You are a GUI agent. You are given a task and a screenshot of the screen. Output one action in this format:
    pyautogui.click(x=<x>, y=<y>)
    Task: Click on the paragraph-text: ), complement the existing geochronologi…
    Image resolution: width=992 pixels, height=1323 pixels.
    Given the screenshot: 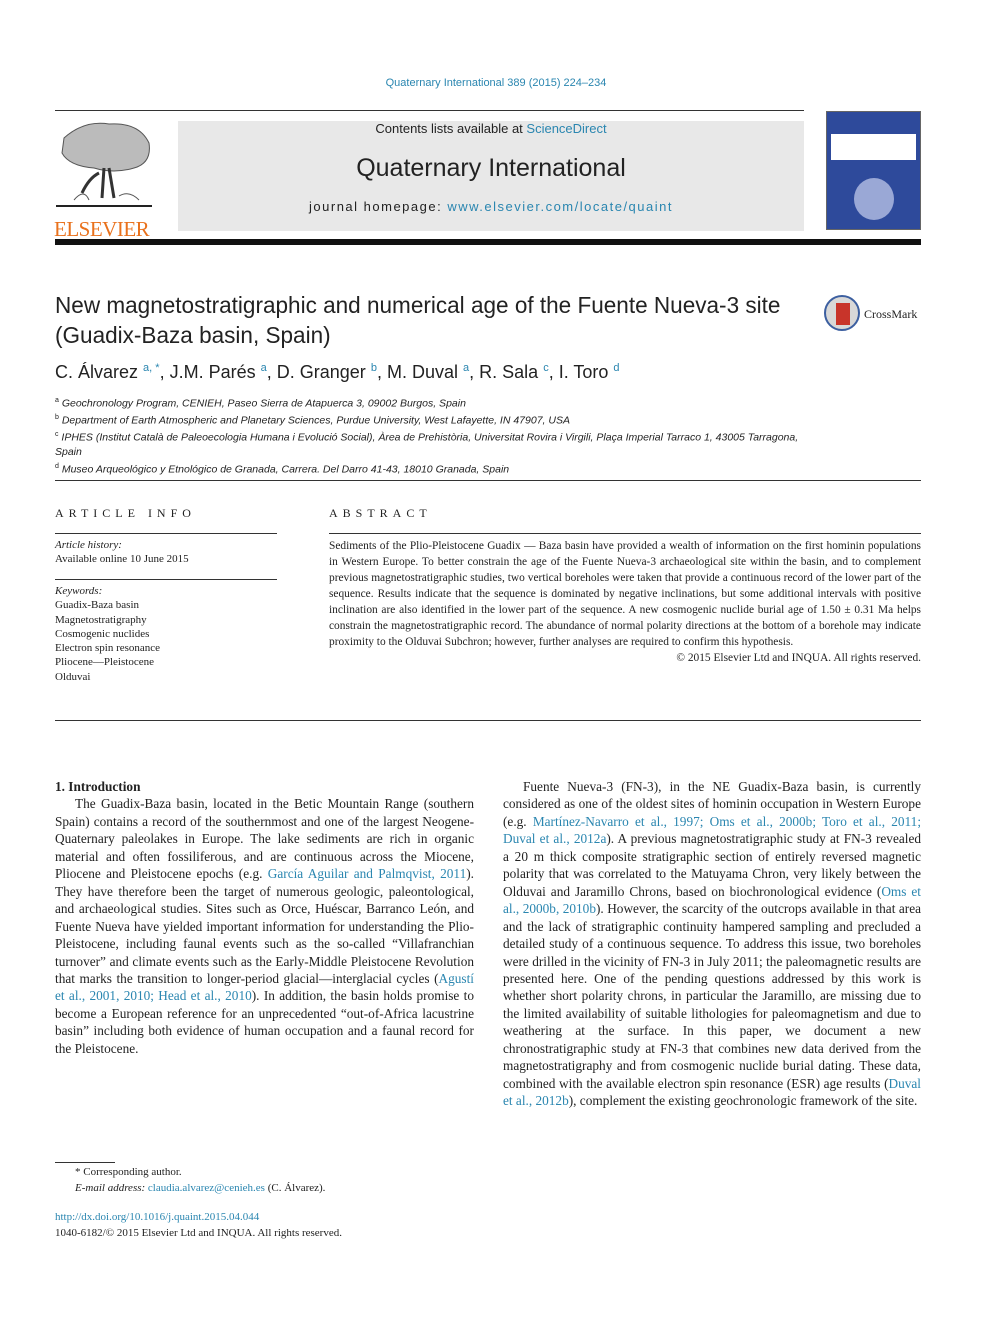 What is the action you would take?
    pyautogui.click(x=743, y=1101)
    